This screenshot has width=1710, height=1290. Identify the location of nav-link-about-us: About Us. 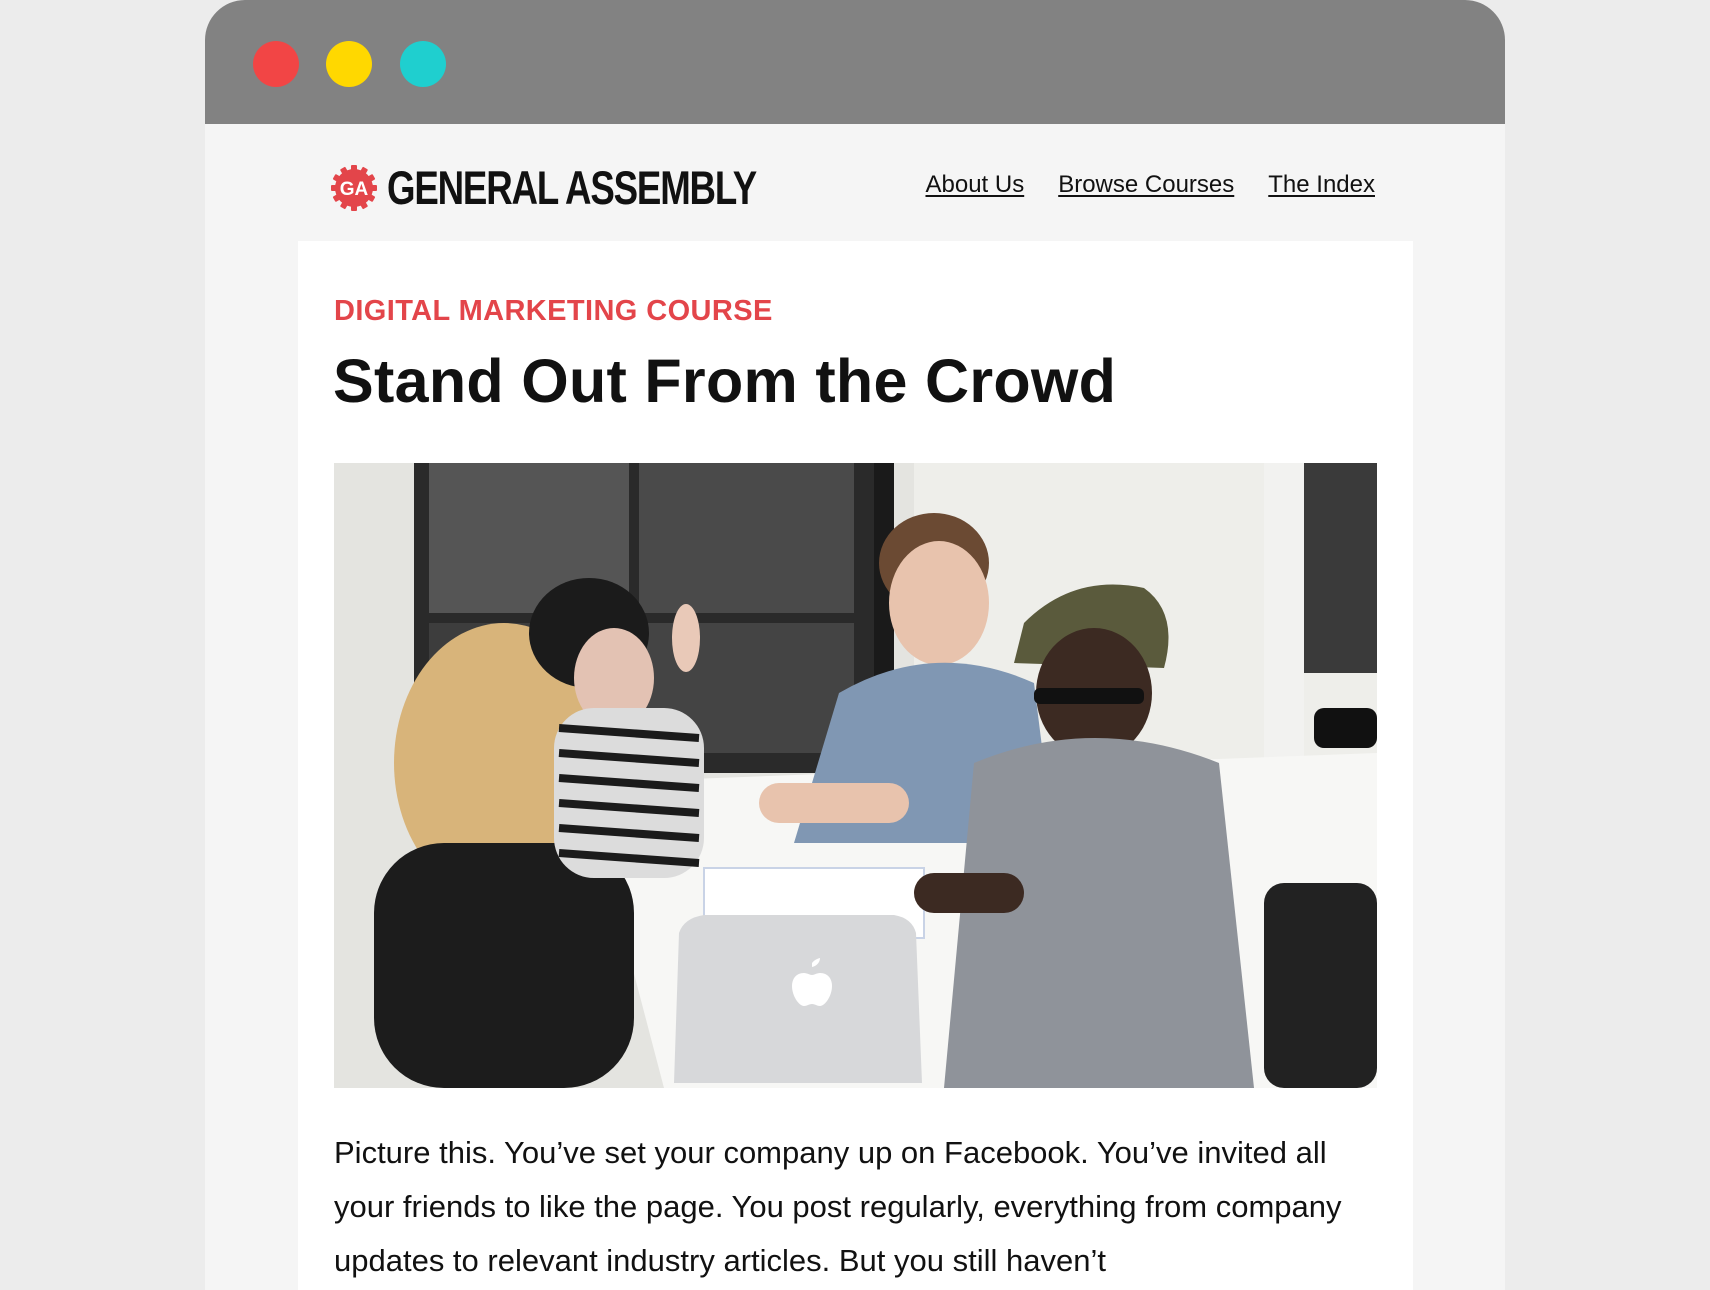
(974, 185).